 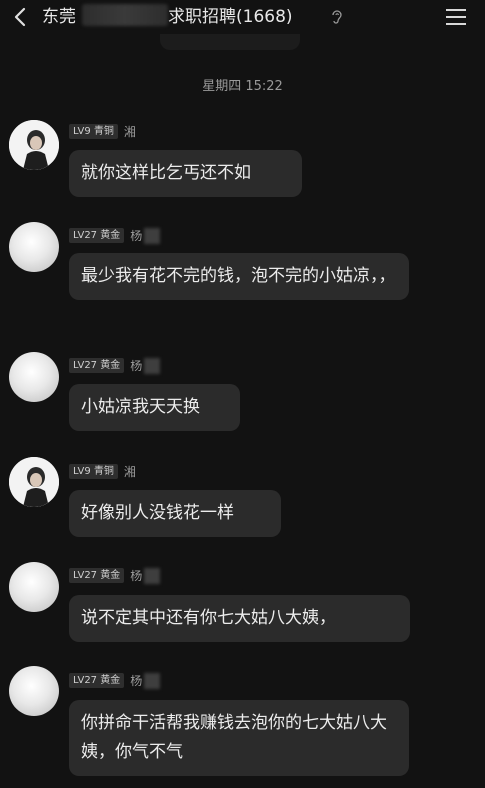 I want to click on message-bubble: 最少我有花不完的钱，泡不完的小姑凉，，, so click(x=239, y=276).